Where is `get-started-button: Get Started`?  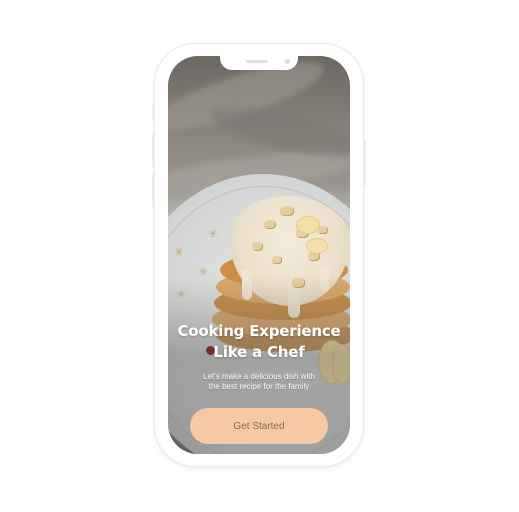 get-started-button: Get Started is located at coordinates (259, 426).